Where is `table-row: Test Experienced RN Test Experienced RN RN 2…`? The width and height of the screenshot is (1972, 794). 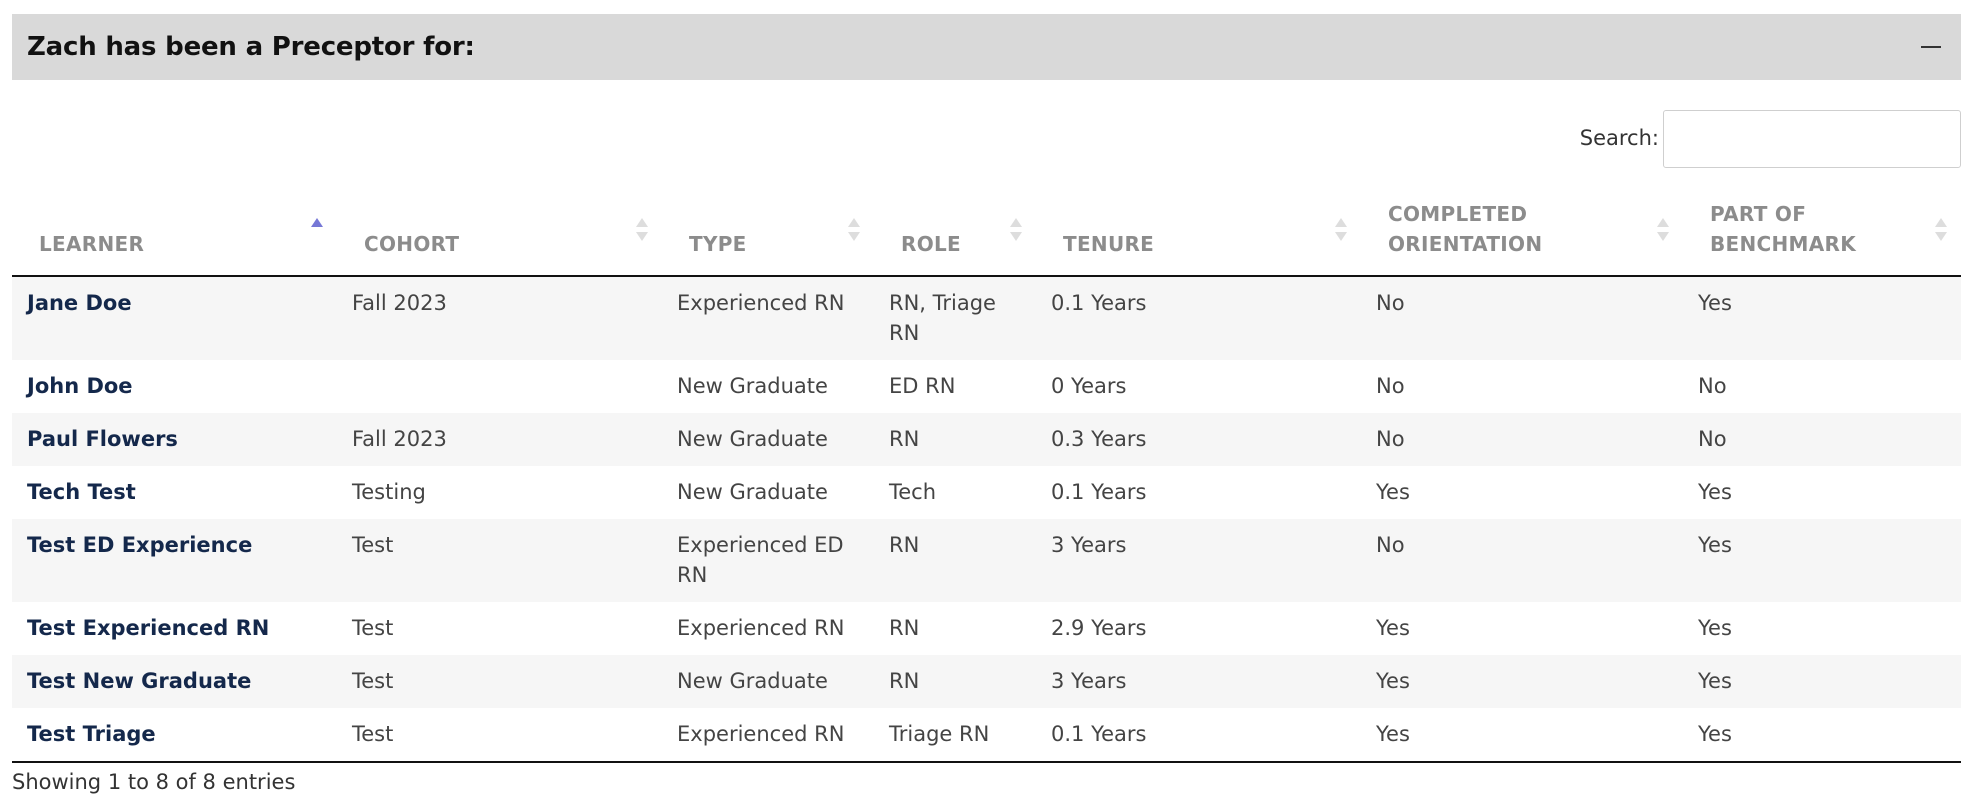 table-row: Test Experienced RN Test Experienced RN RN 2… is located at coordinates (986, 628).